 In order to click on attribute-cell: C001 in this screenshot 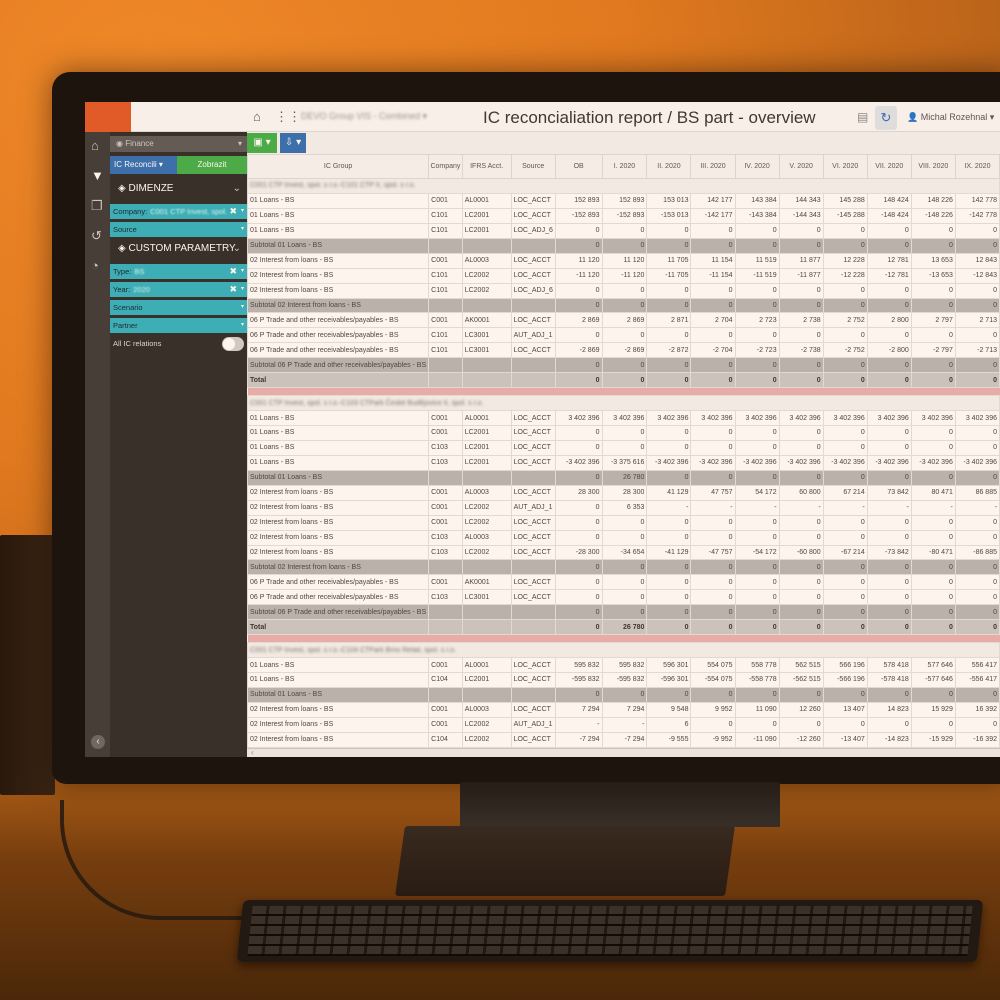, I will do `click(445, 665)`.